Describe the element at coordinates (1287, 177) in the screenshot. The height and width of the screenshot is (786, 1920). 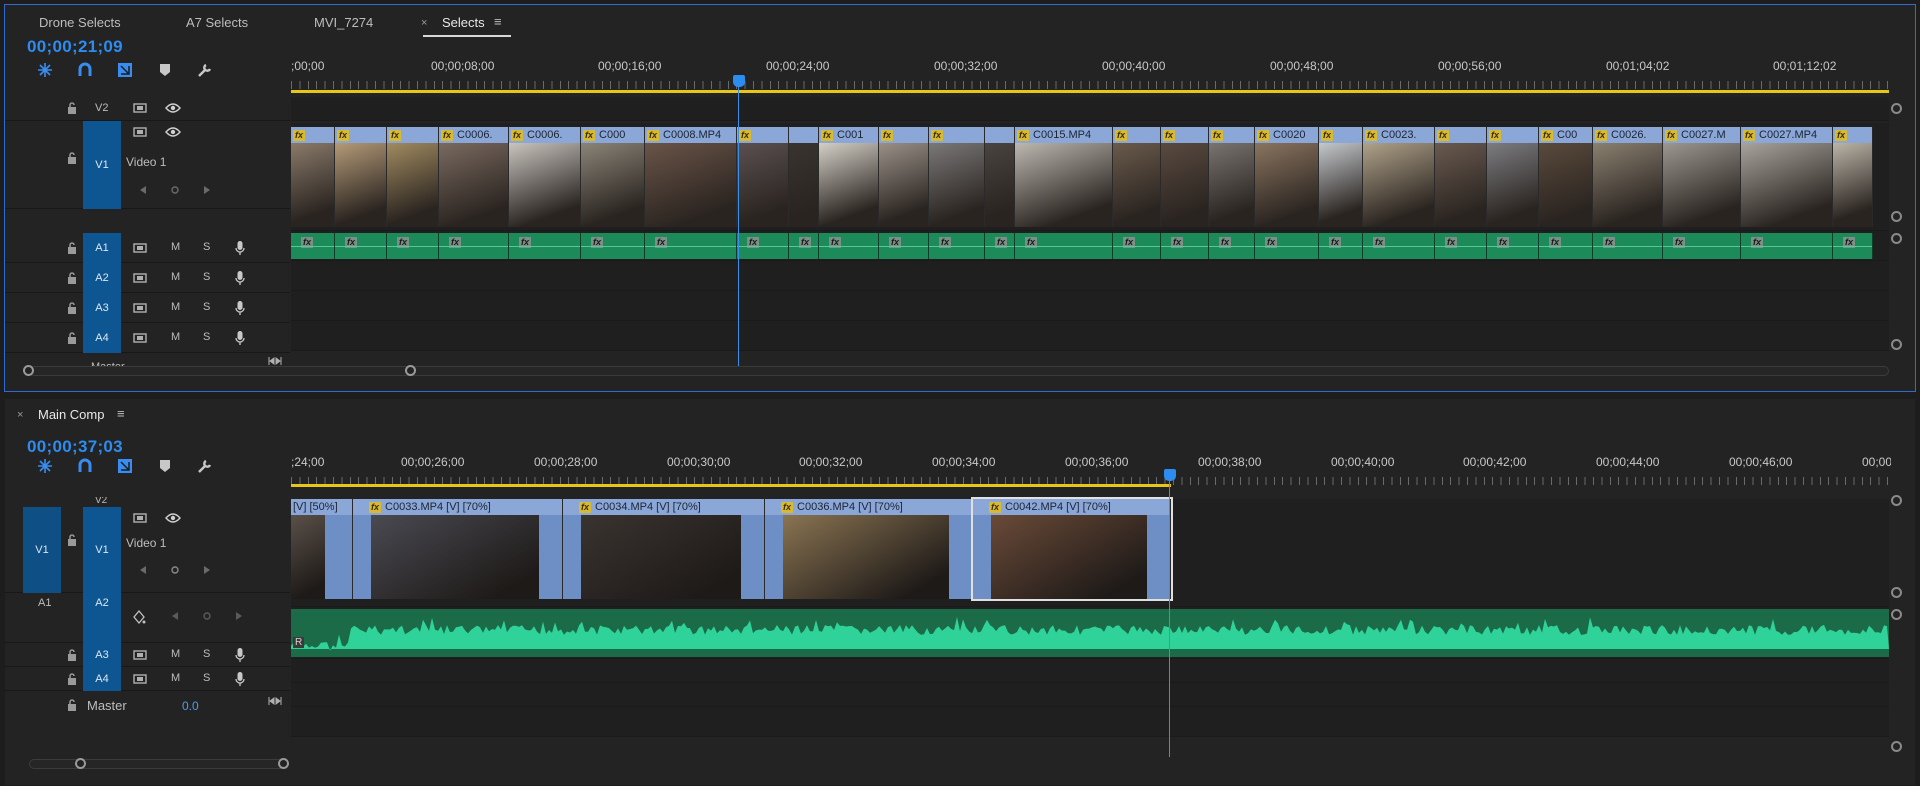
I see `video-clip: fx C0020` at that location.